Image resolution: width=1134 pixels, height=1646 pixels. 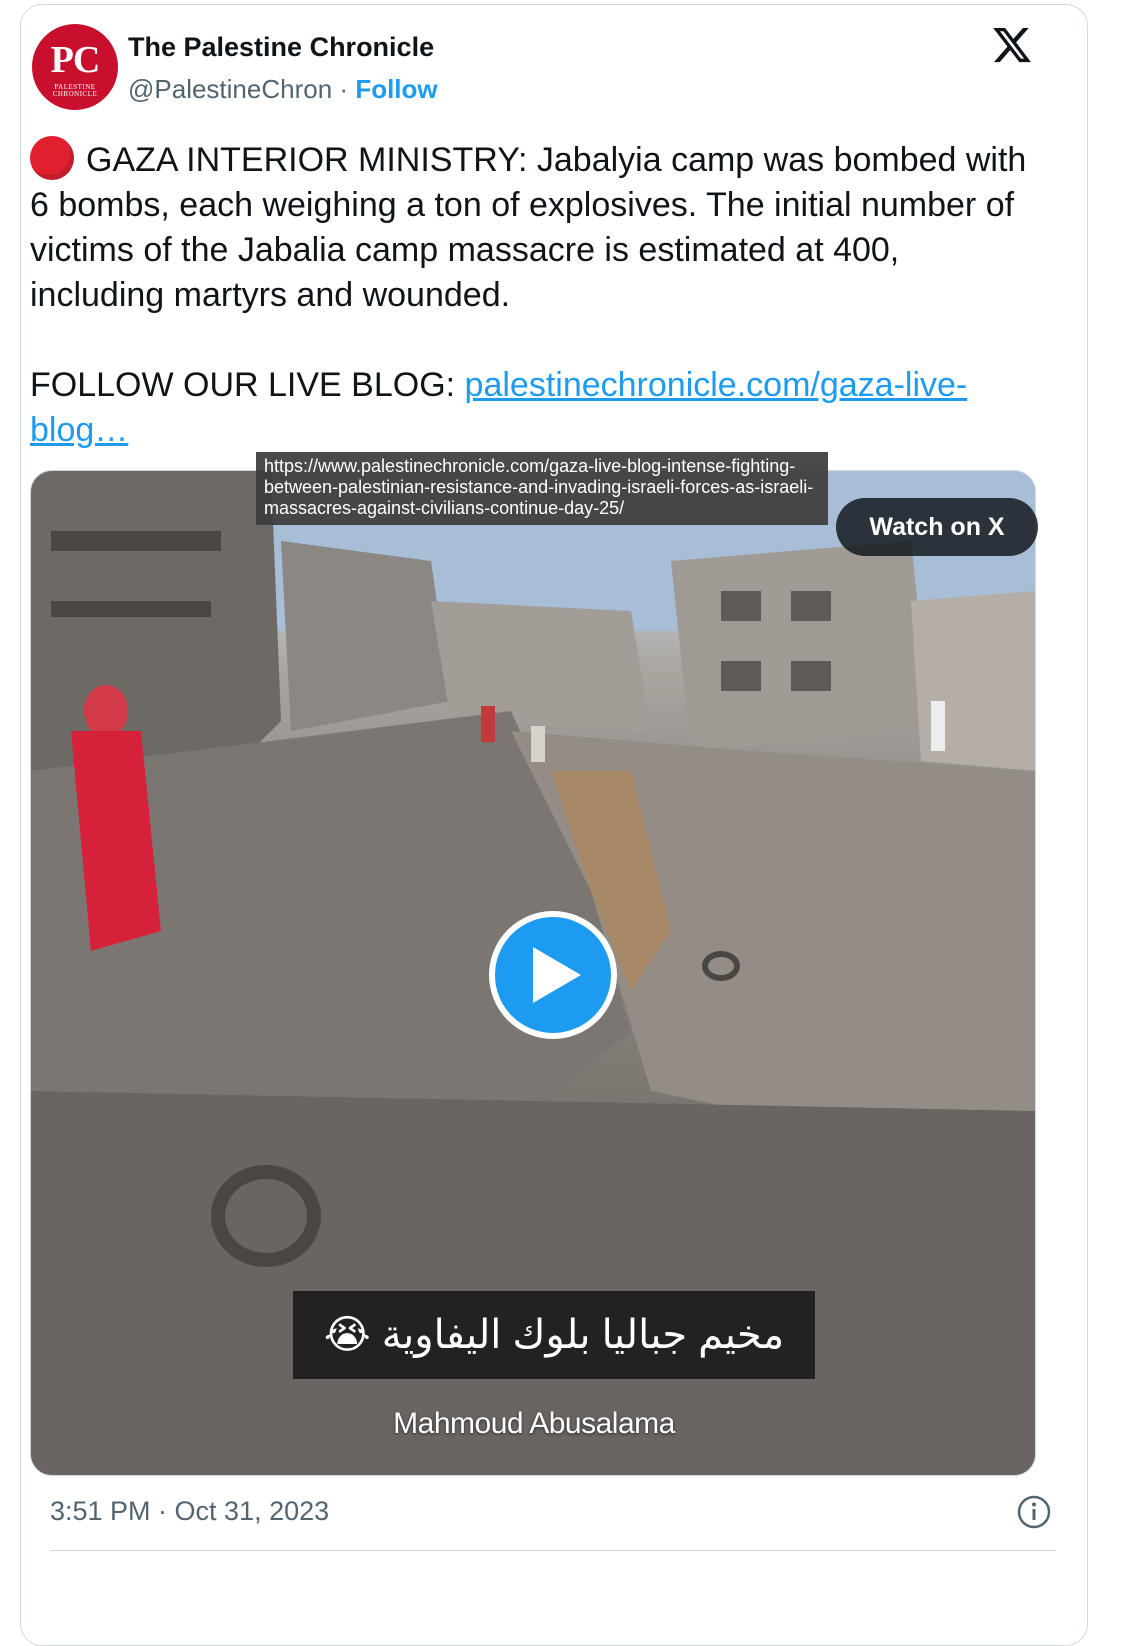 I want to click on avatar: PC PALESTINE CHRONICLE, so click(x=75, y=67).